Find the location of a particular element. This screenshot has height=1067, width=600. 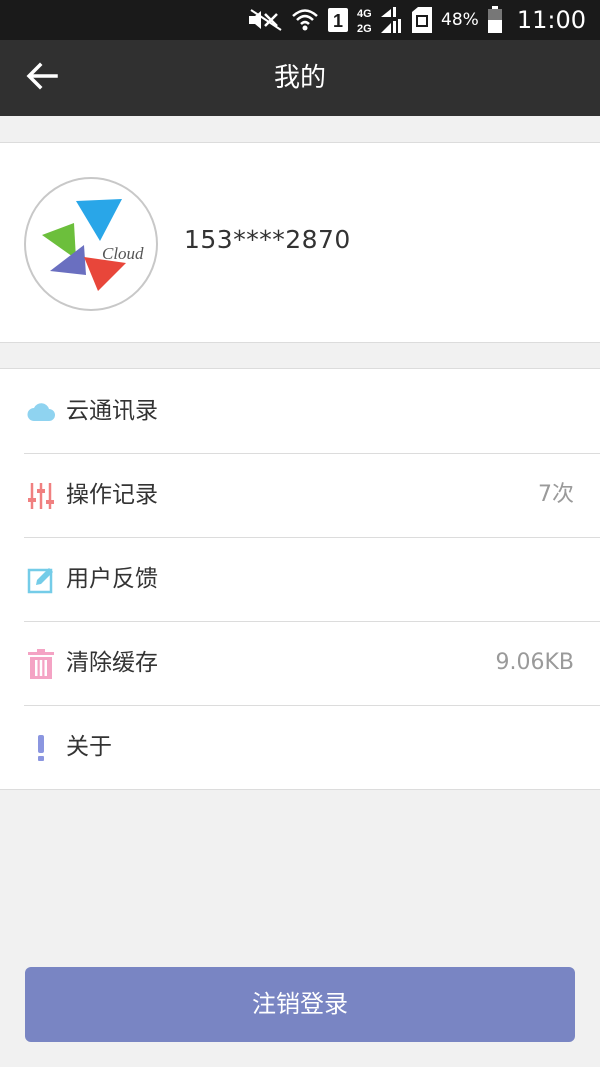

signal-icon: 4G 2G is located at coordinates (380, 20).